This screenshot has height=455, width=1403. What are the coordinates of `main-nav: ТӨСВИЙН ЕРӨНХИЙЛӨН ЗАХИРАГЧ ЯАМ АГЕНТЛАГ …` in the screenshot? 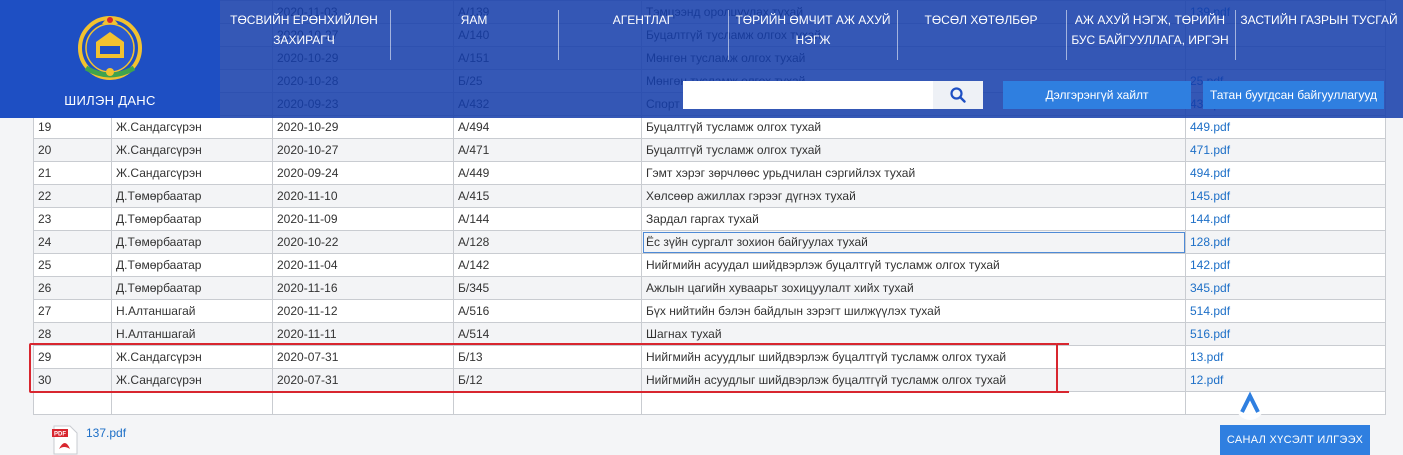 It's located at (811, 36).